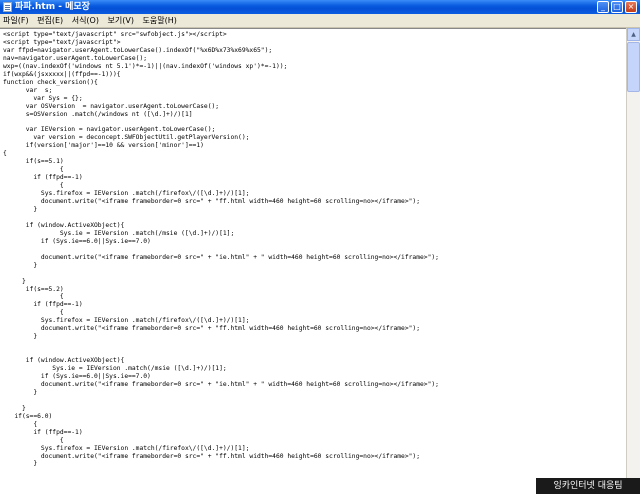  What do you see at coordinates (28, 416) in the screenshot?
I see `code-line: if(s==6.0)` at bounding box center [28, 416].